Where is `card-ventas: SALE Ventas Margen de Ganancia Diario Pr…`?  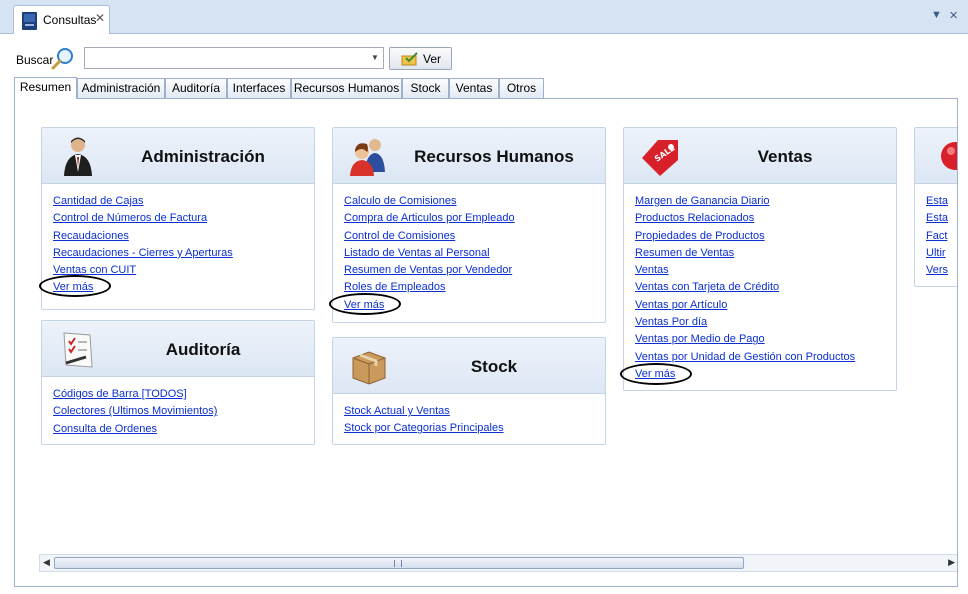
card-ventas: SALE Ventas Margen de Ganancia Diario Pr… is located at coordinates (758, 259).